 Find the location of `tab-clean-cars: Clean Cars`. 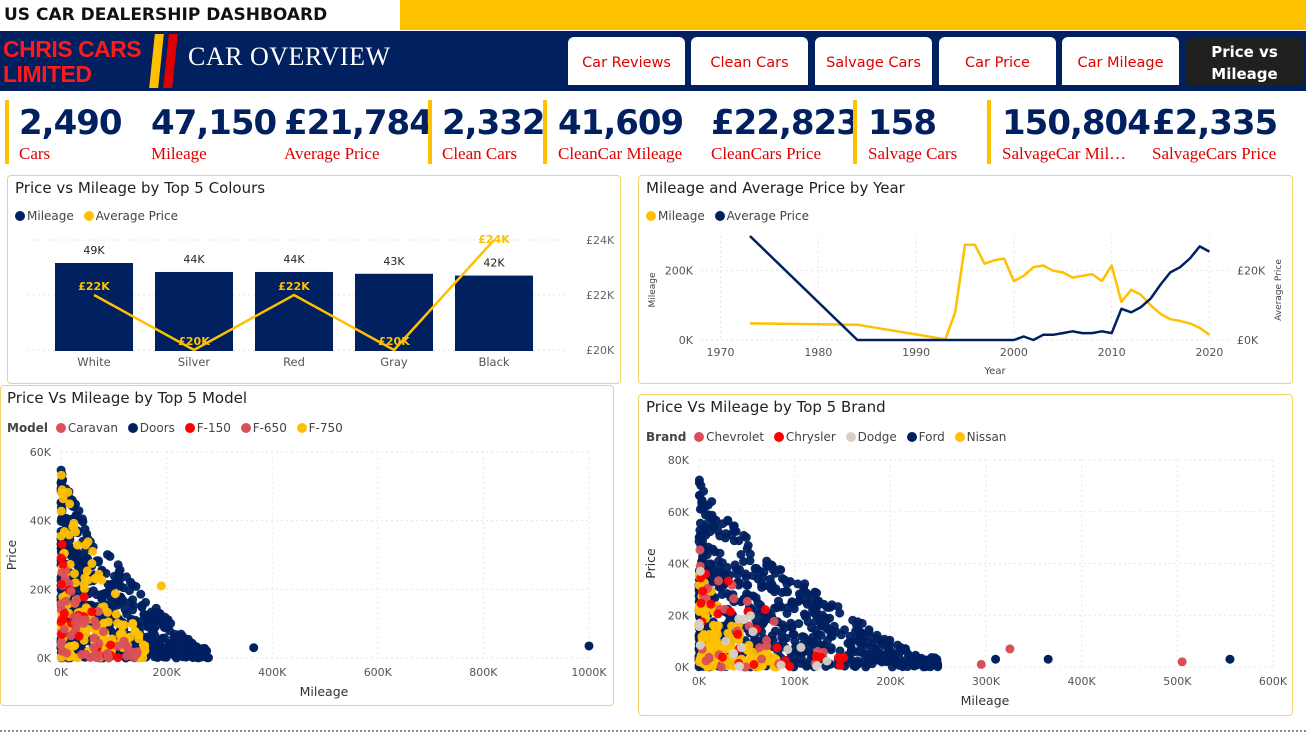

tab-clean-cars: Clean Cars is located at coordinates (749, 61).